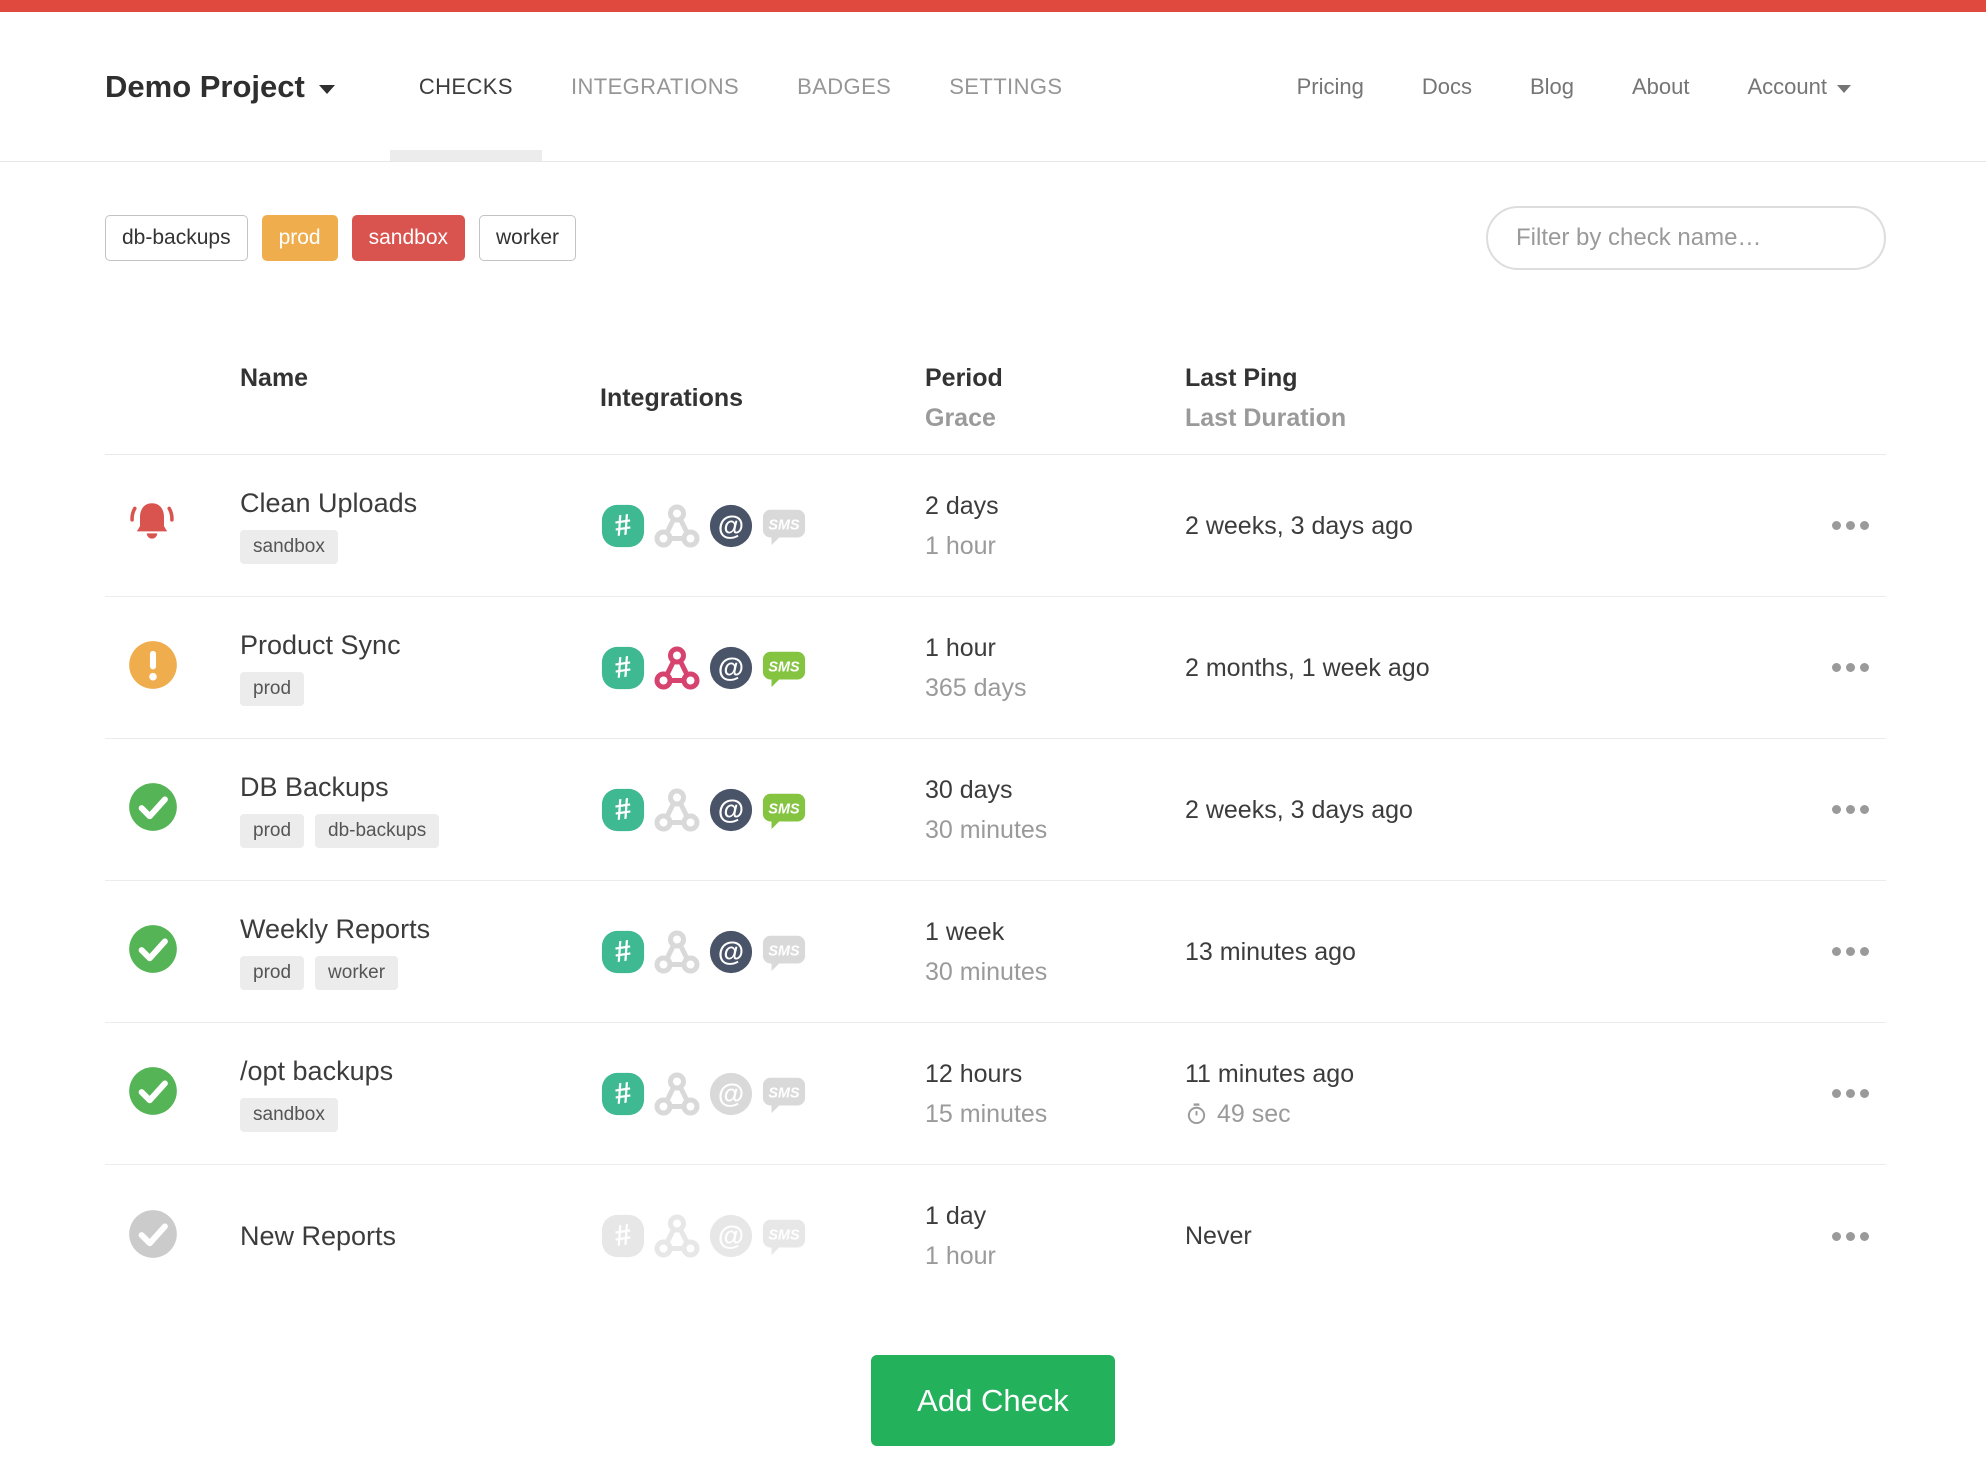 Image resolution: width=1986 pixels, height=1480 pixels. What do you see at coordinates (1787, 86) in the screenshot?
I see `account-label: Account` at bounding box center [1787, 86].